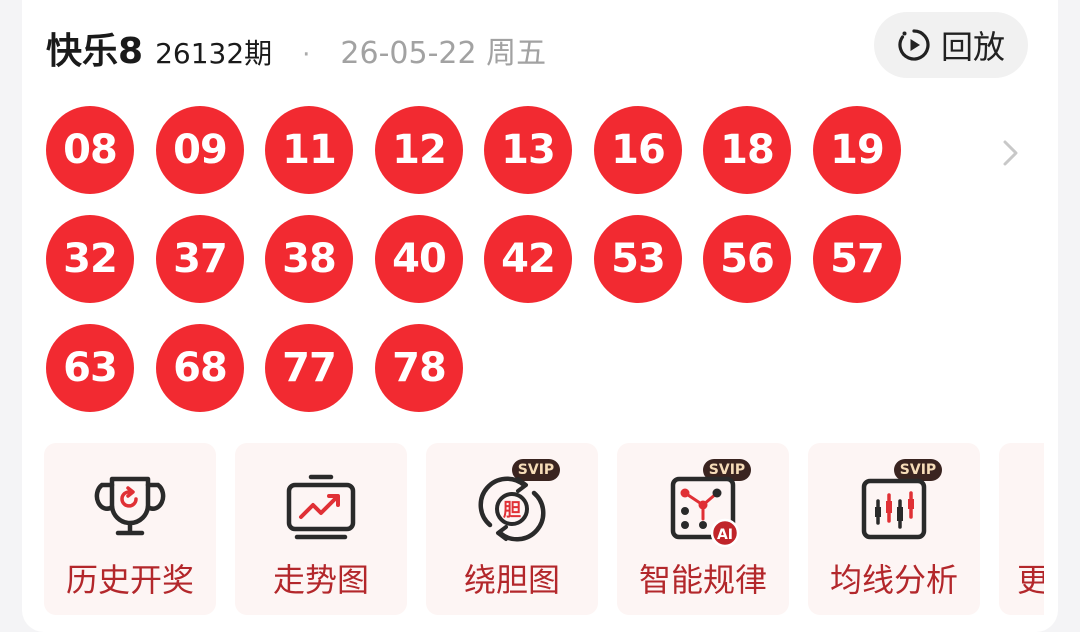 This screenshot has height=632, width=1080. What do you see at coordinates (914, 45) in the screenshot?
I see `replay-icon` at bounding box center [914, 45].